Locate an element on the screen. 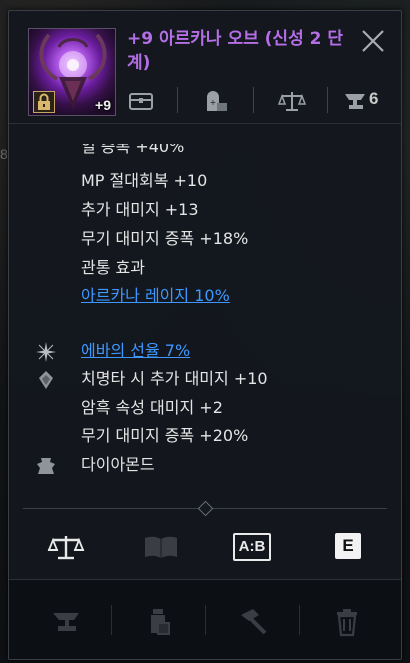 Image resolution: width=410 pixels, height=663 pixels. lock-icon is located at coordinates (44, 102).